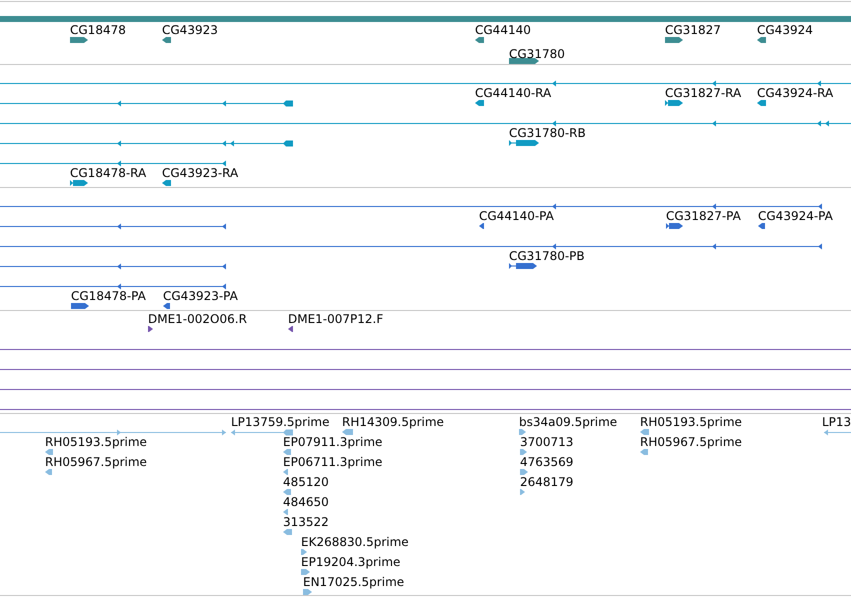 This screenshot has height=602, width=851. What do you see at coordinates (547, 482) in the screenshot?
I see `feature-label: 2648179` at bounding box center [547, 482].